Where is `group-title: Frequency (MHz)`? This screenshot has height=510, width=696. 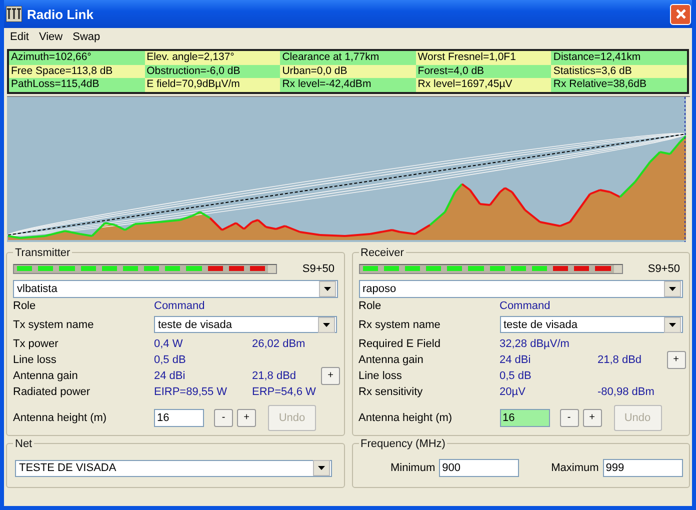 group-title: Frequency (MHz) is located at coordinates (403, 444).